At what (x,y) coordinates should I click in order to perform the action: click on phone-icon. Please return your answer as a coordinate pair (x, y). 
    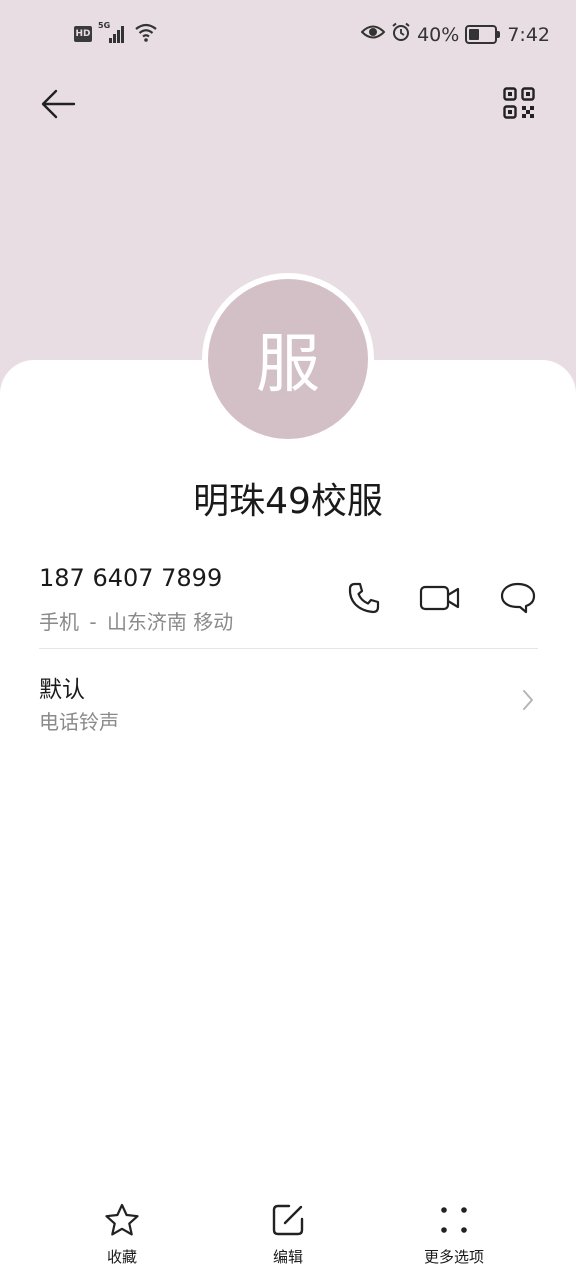
    Looking at the image, I should click on (364, 598).